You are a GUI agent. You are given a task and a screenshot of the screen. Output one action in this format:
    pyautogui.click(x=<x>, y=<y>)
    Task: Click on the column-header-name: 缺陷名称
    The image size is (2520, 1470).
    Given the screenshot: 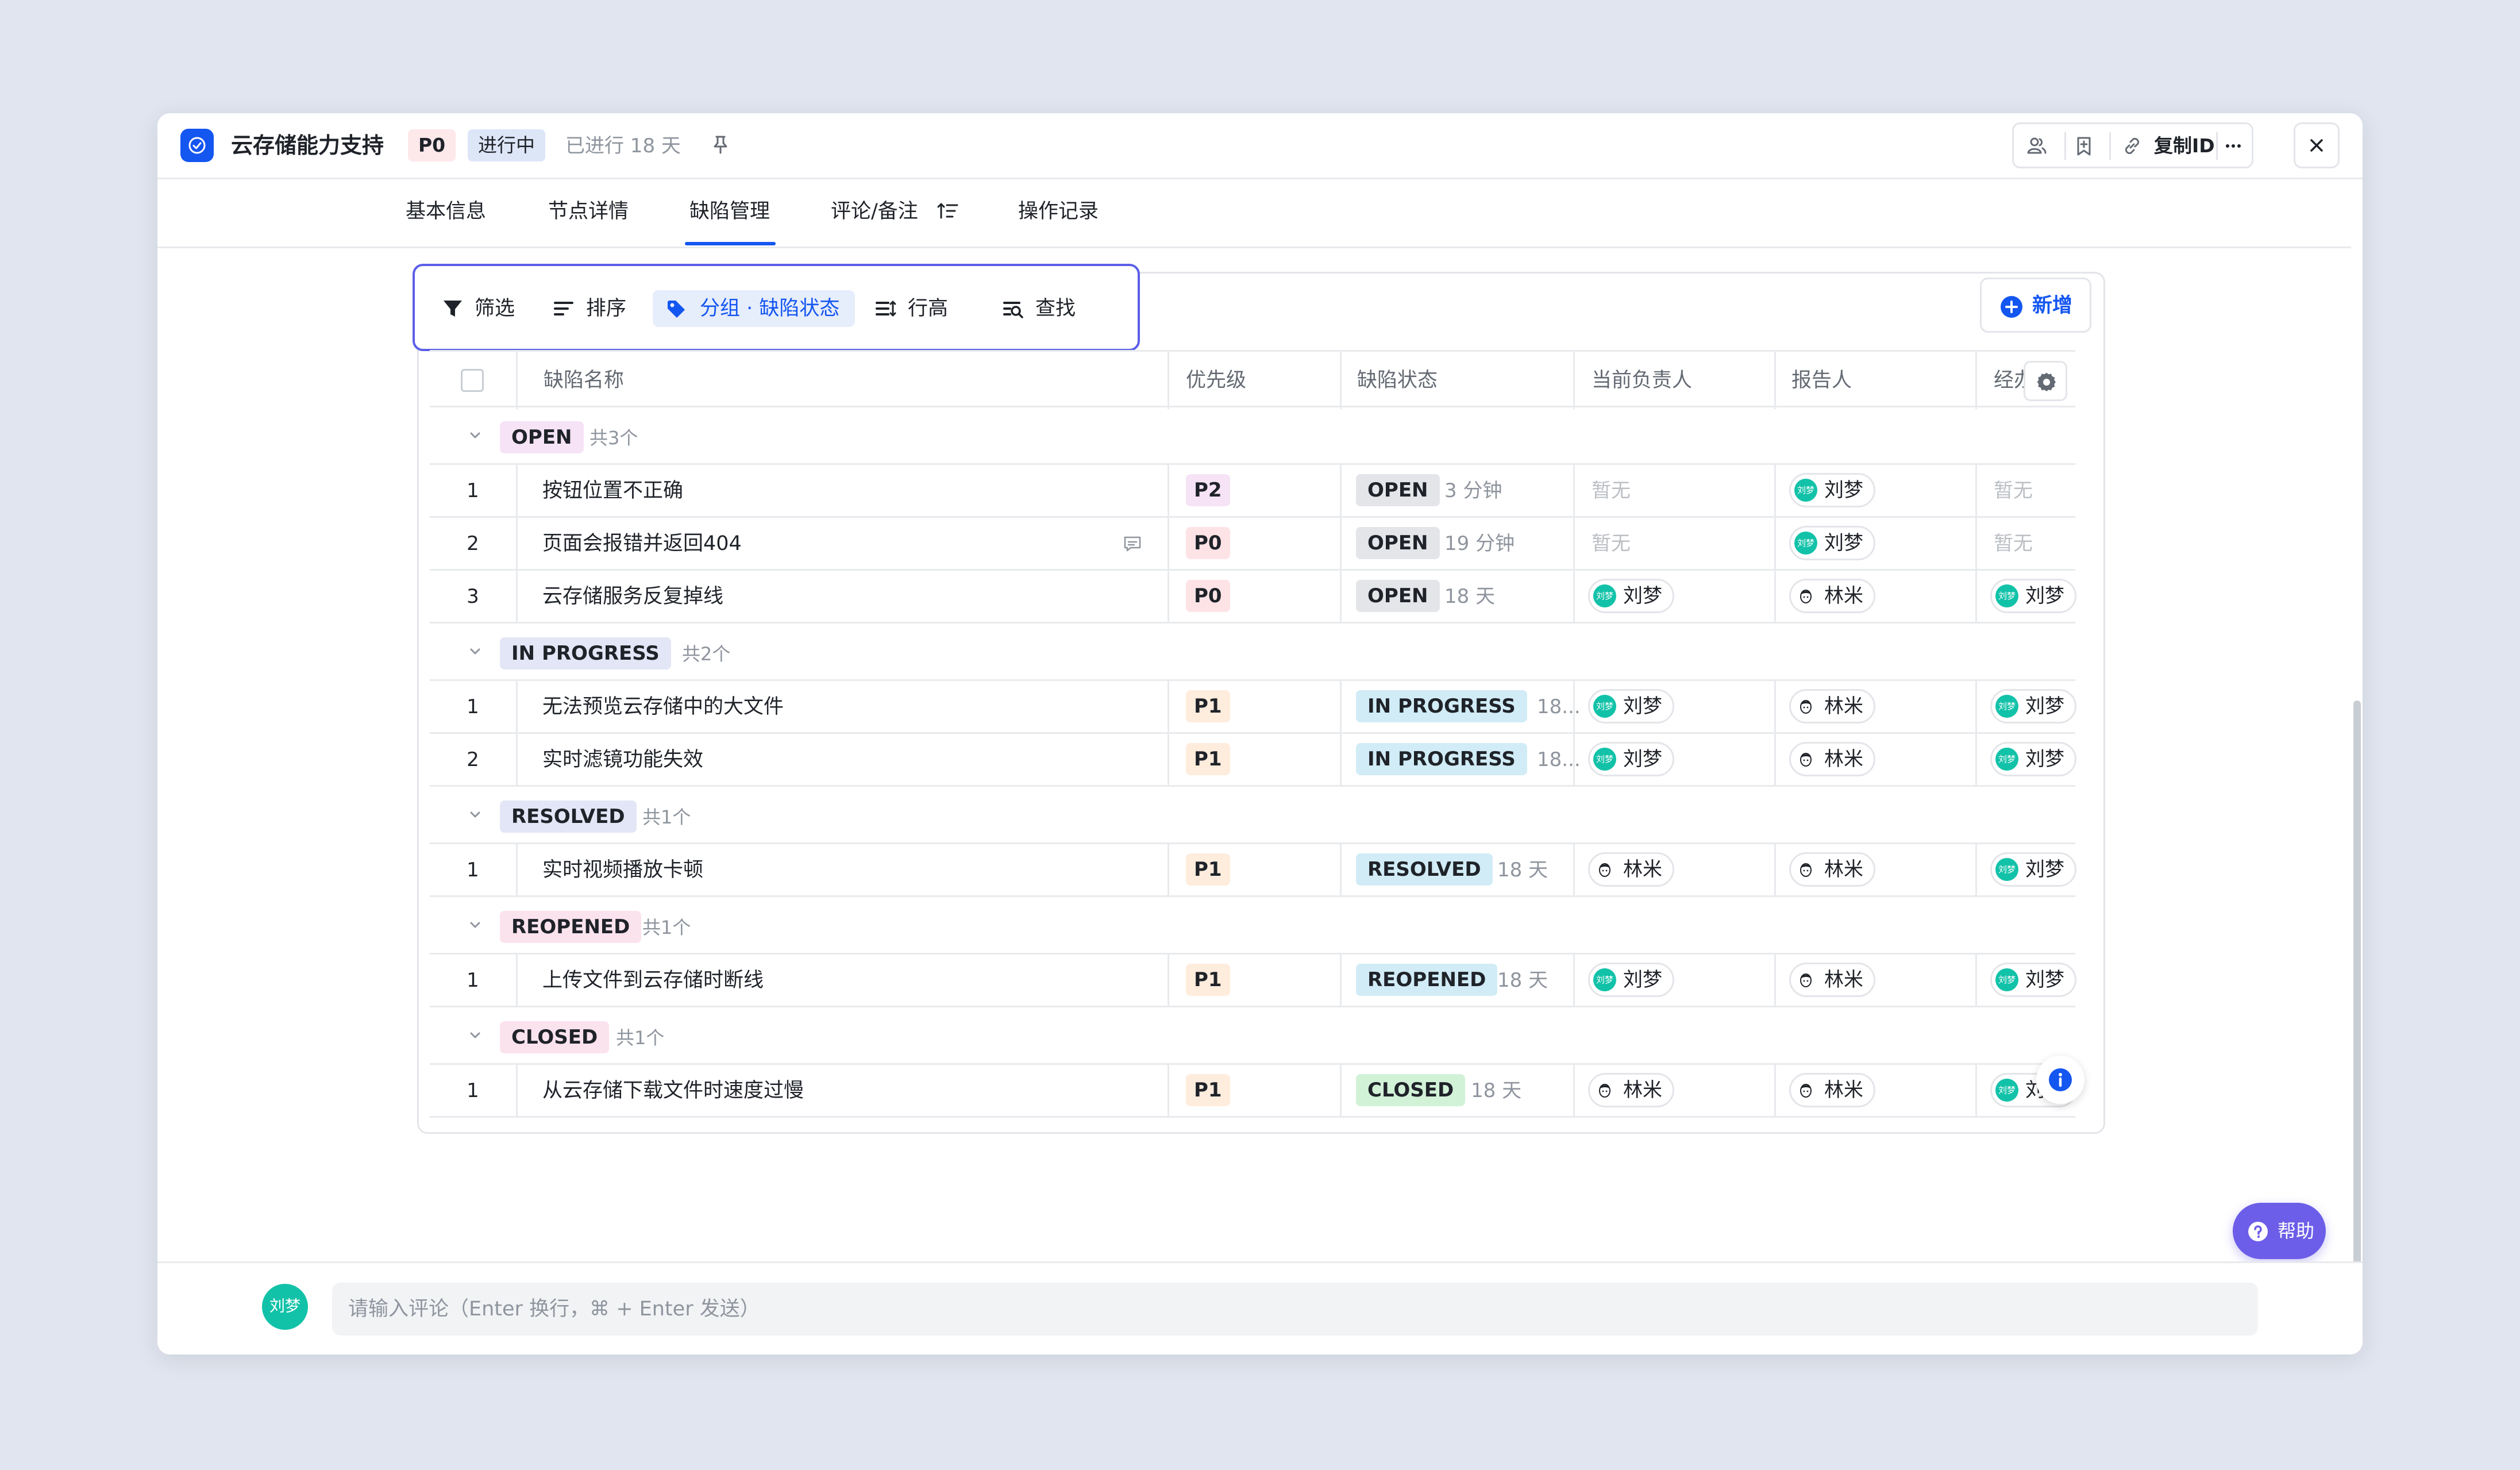 What is the action you would take?
    pyautogui.click(x=584, y=380)
    